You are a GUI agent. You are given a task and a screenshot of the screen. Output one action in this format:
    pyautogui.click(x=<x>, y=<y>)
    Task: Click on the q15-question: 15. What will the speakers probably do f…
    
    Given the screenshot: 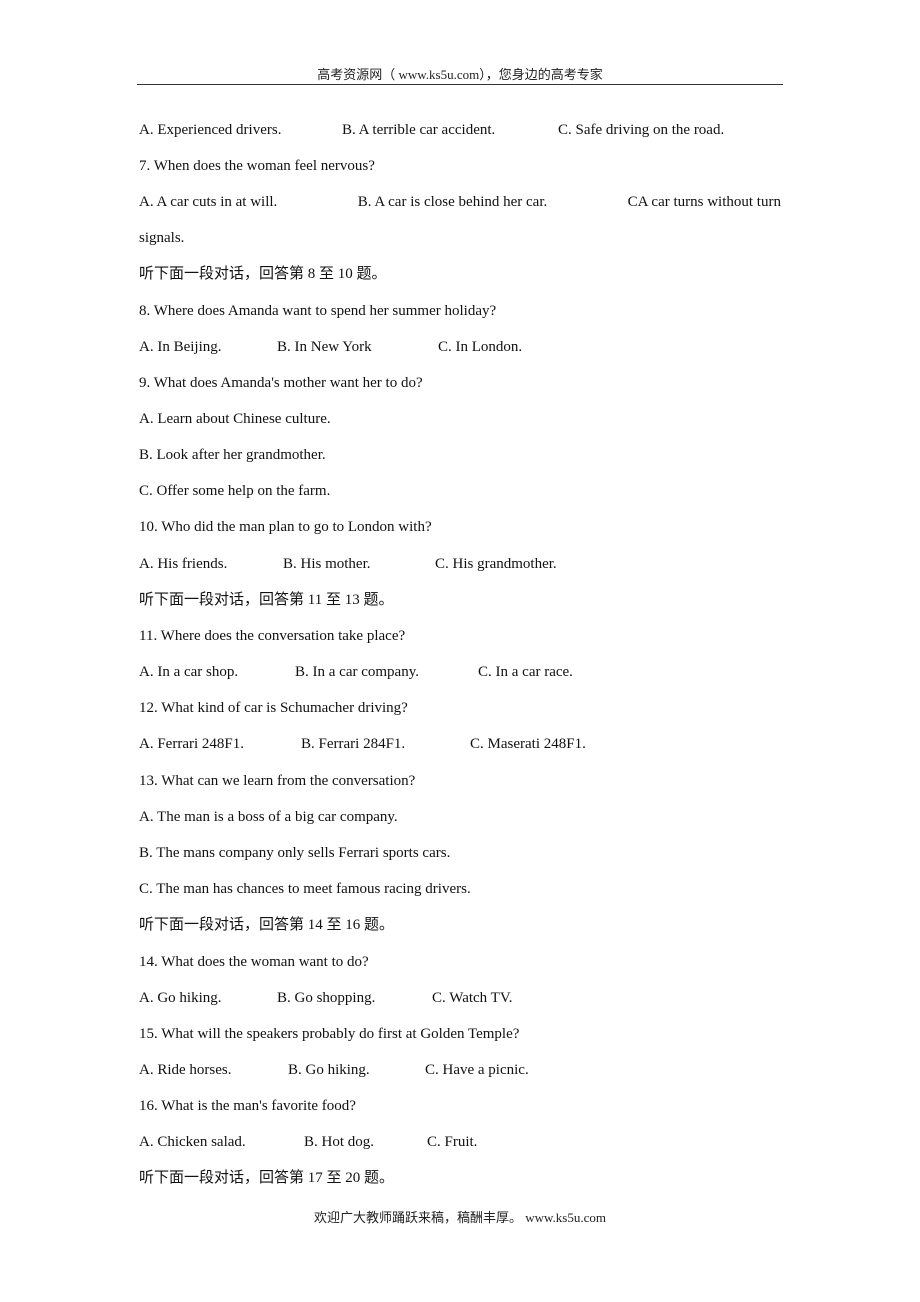 What is the action you would take?
    pyautogui.click(x=329, y=1034)
    